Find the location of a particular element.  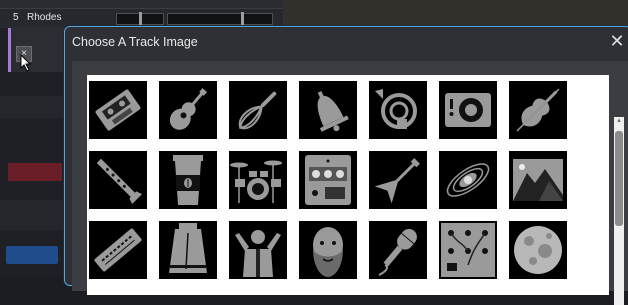

clarinet-icon is located at coordinates (118, 180).